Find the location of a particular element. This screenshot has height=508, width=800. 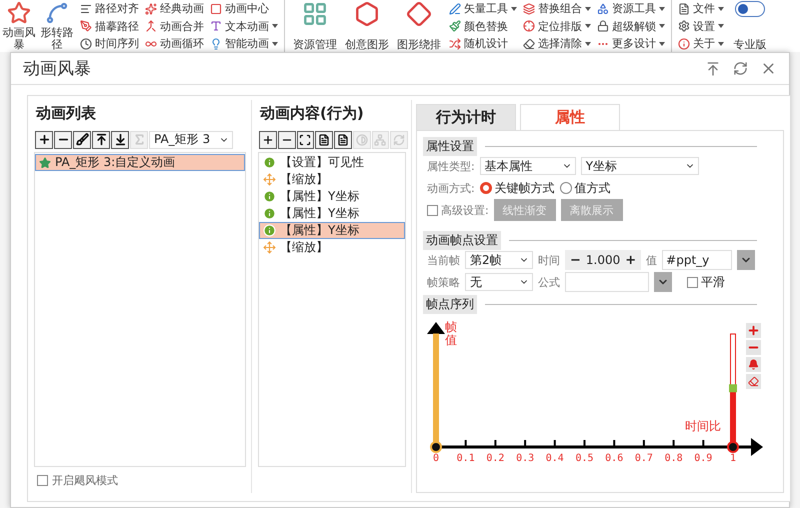

list-item: PA_矩形 3:自定义动画 is located at coordinates (140, 162).